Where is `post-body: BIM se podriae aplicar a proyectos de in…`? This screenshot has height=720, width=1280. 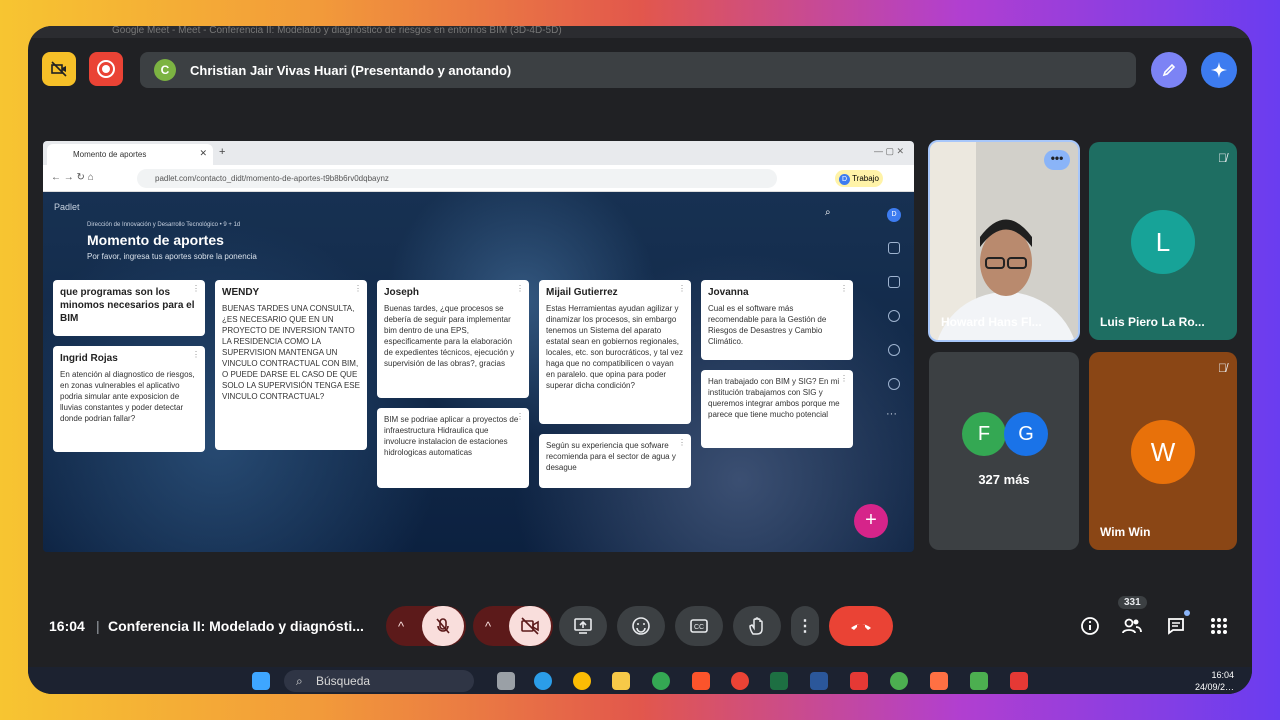
post-body: BIM se podriae aplicar a proyectos de in… is located at coordinates (451, 436).